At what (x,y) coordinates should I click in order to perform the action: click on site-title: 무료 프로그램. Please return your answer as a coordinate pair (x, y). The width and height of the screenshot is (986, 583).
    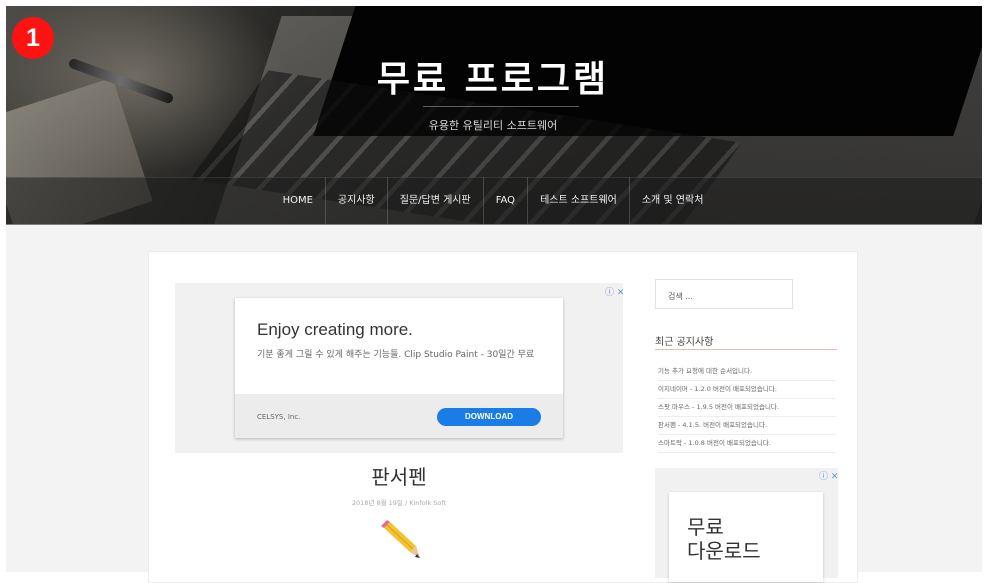
    Looking at the image, I should click on (493, 76).